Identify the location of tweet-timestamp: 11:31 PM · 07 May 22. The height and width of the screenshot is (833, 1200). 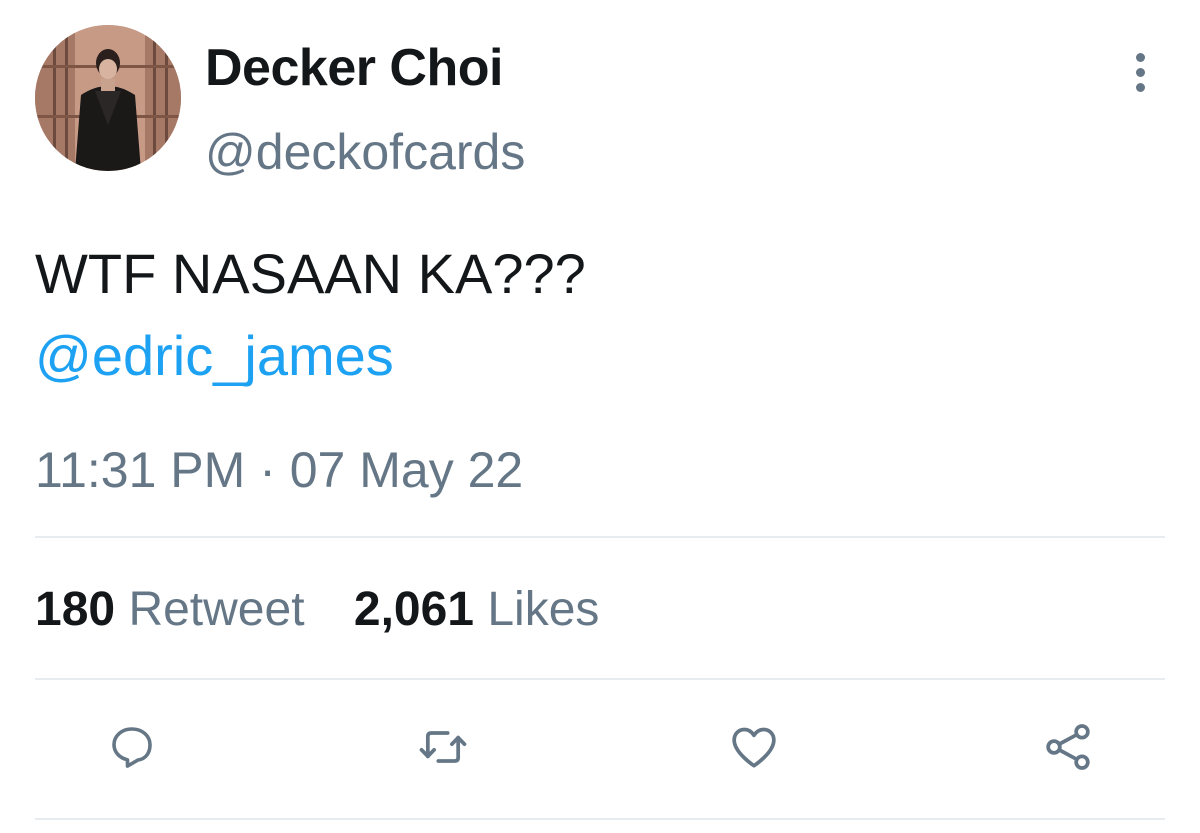
(279, 470).